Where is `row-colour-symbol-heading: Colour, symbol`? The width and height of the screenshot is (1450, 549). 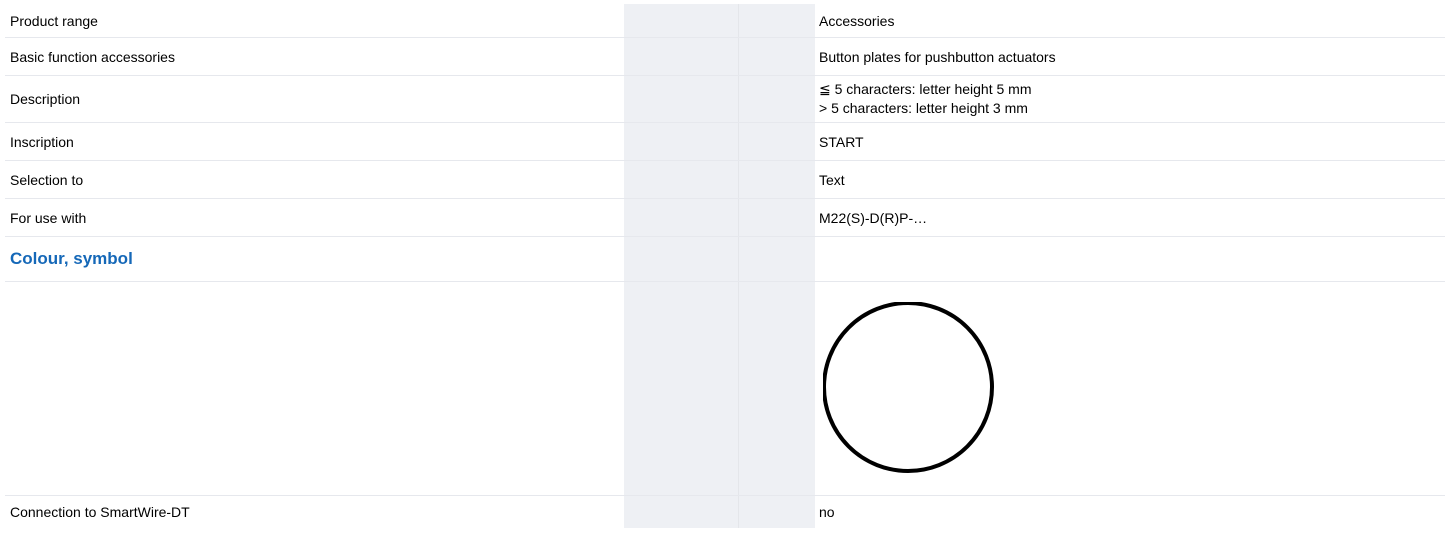 row-colour-symbol-heading: Colour, symbol is located at coordinates (725, 259).